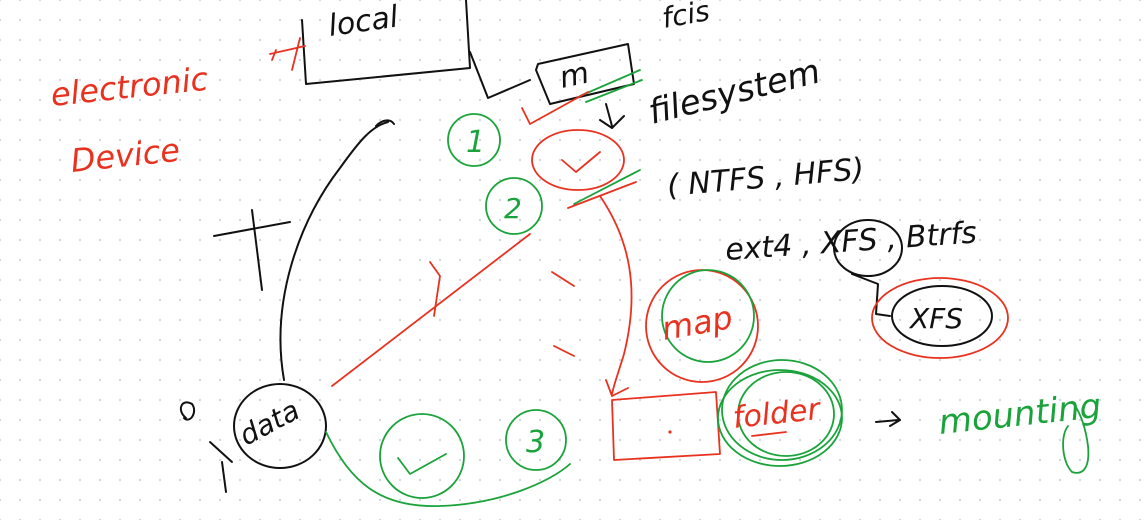  Describe the element at coordinates (334, 251) in the screenshot. I see `data-link-curve` at that location.